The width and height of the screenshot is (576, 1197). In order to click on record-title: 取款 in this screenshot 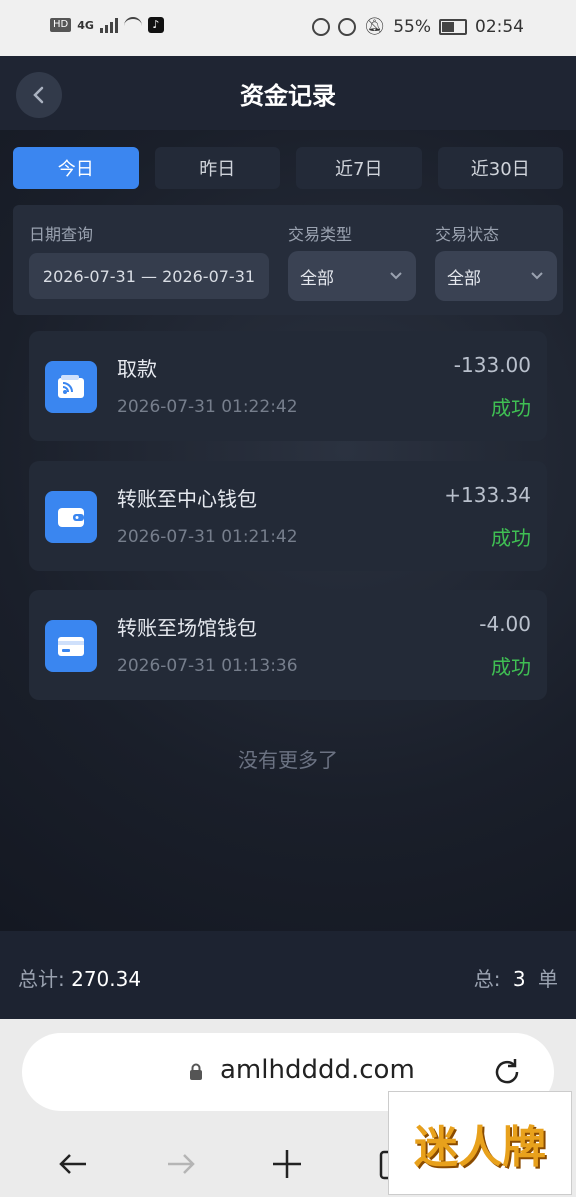, I will do `click(137, 369)`.